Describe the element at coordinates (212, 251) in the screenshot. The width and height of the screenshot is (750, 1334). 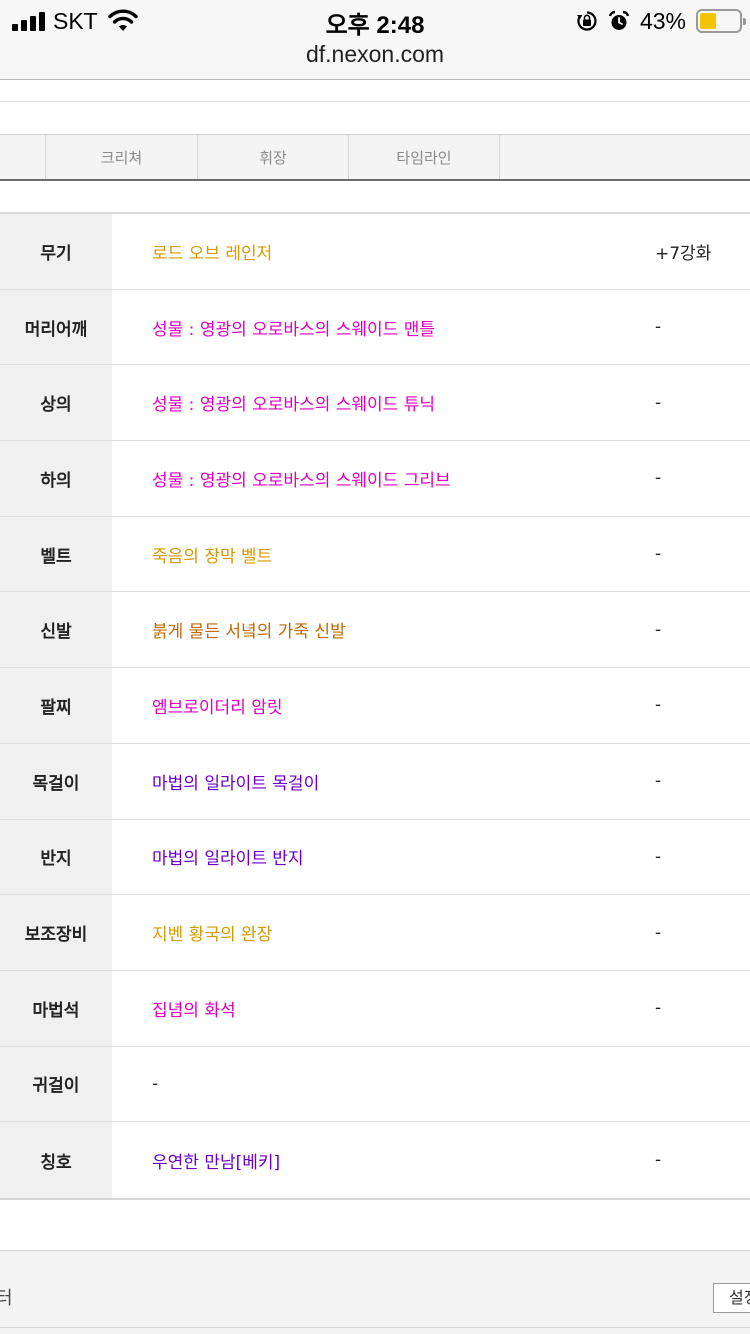
I see `item-name-link: 로드 오브 레인저` at that location.